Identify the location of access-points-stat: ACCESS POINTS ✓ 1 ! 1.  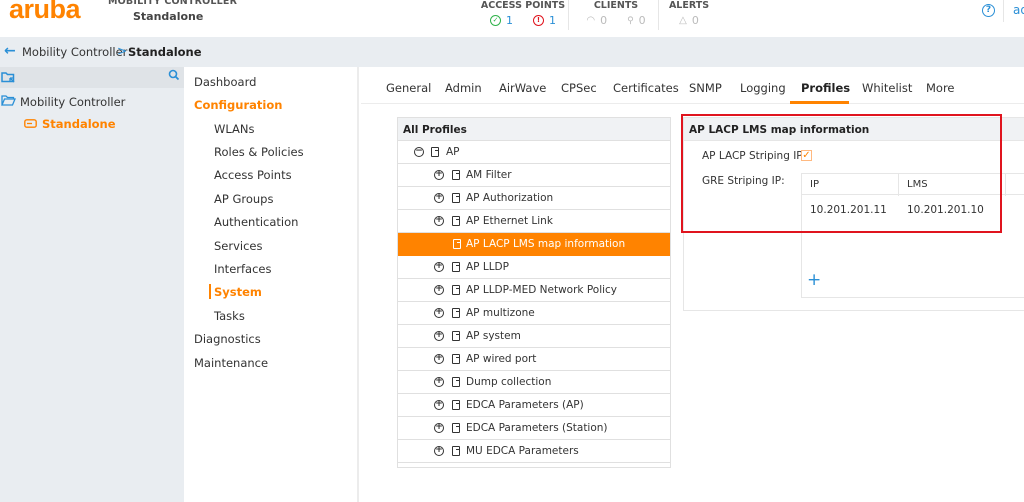
(523, 16).